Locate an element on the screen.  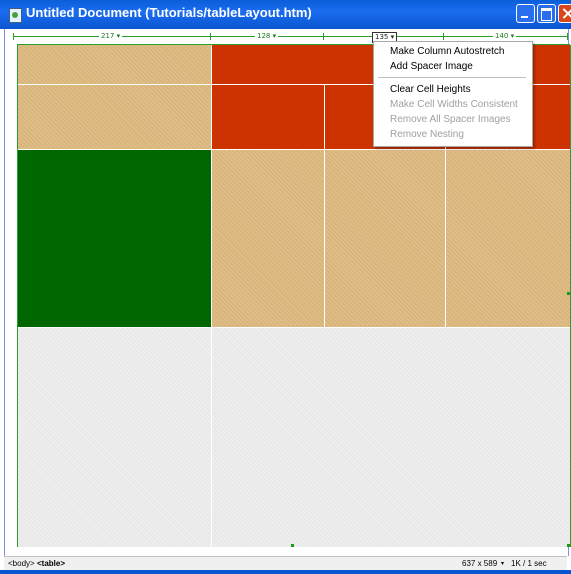
column-width-label-1: 217 ▾ is located at coordinates (111, 36).